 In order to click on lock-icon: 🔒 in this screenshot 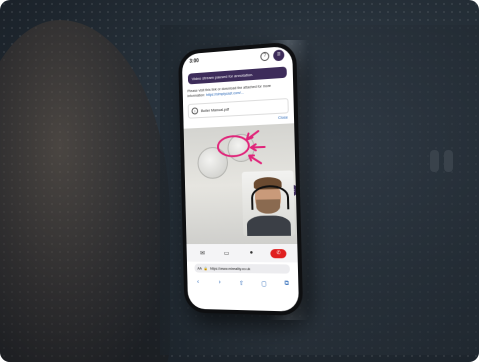, I will do `click(206, 268)`.